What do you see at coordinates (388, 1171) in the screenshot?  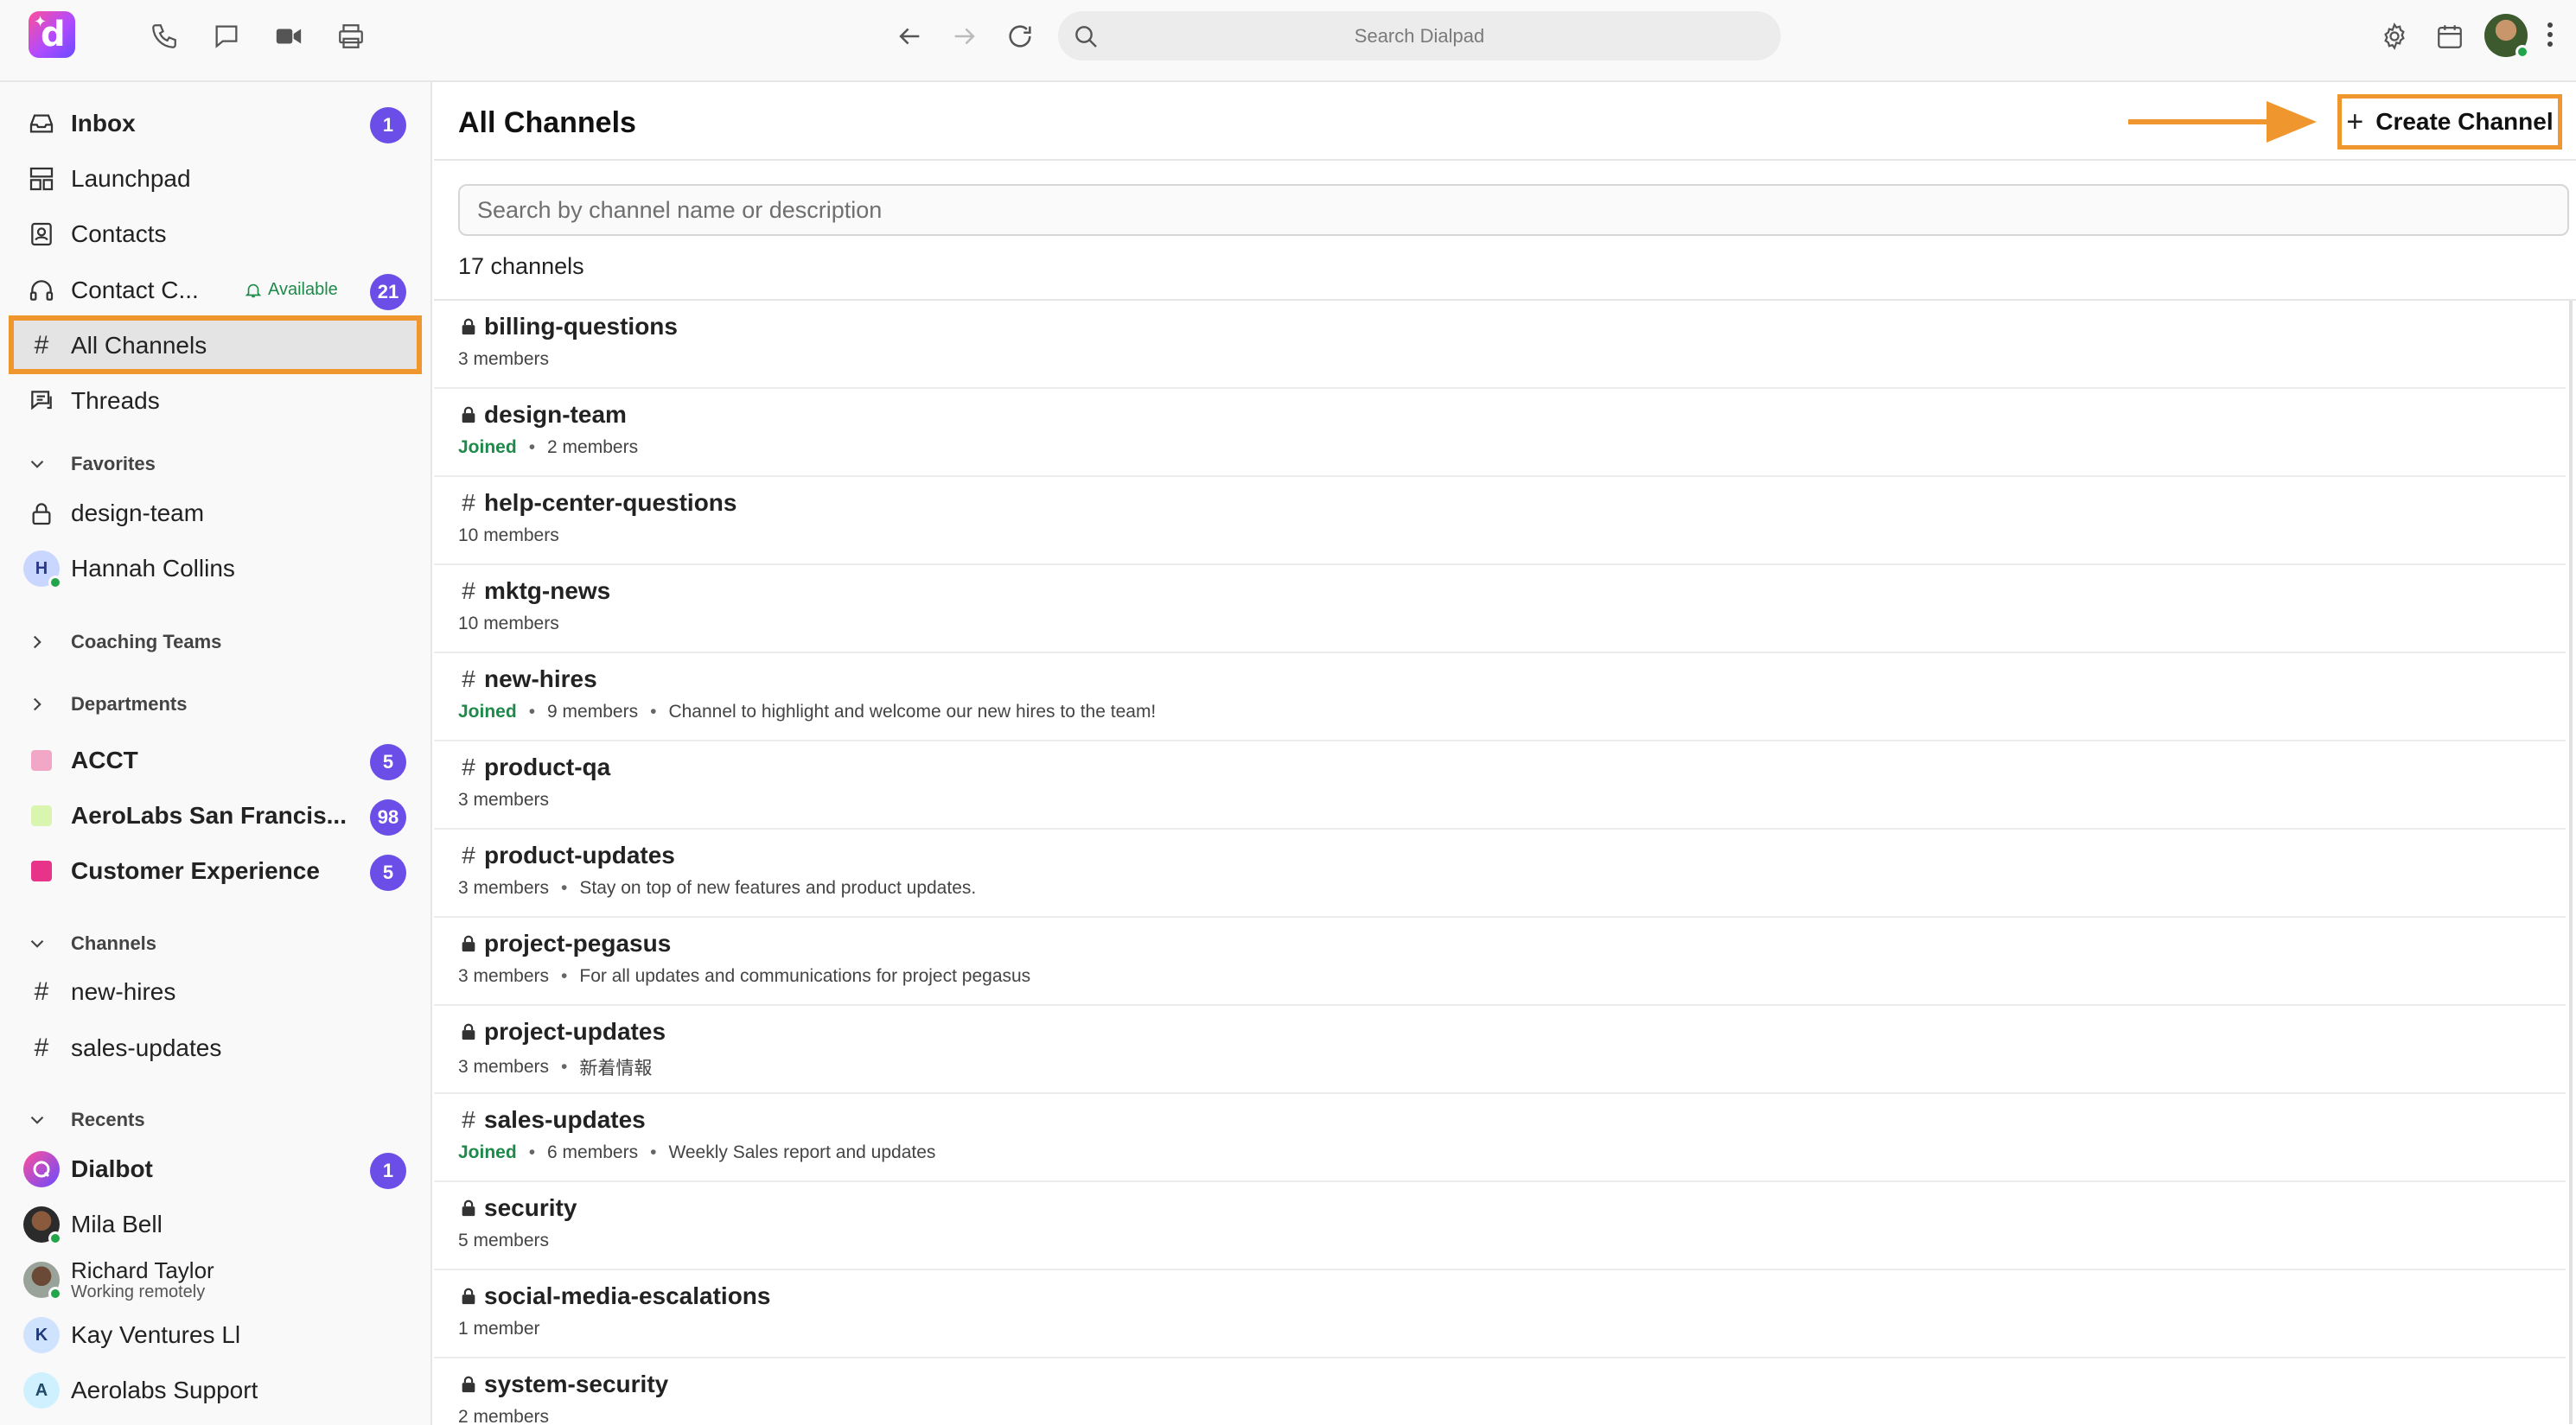 I see `unread-badge: 1` at bounding box center [388, 1171].